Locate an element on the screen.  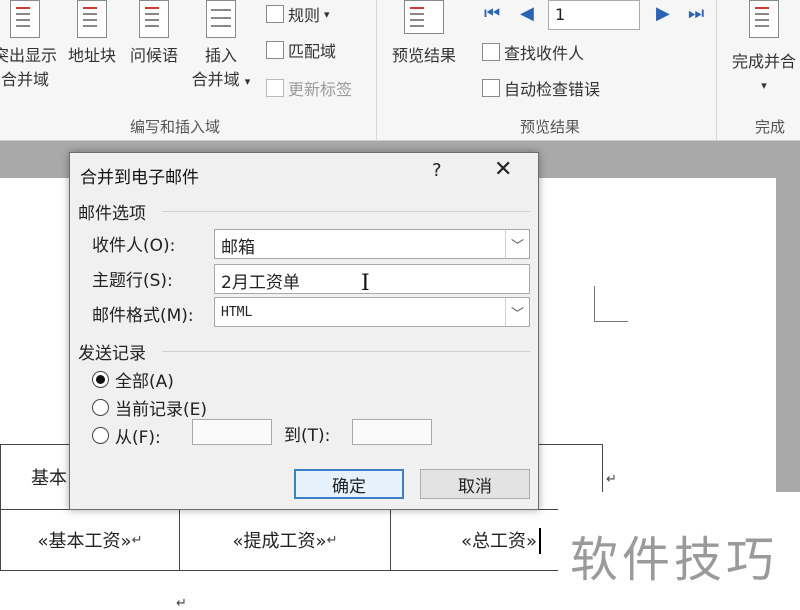
merge-field-commission: «提成工资» is located at coordinates (279, 541).